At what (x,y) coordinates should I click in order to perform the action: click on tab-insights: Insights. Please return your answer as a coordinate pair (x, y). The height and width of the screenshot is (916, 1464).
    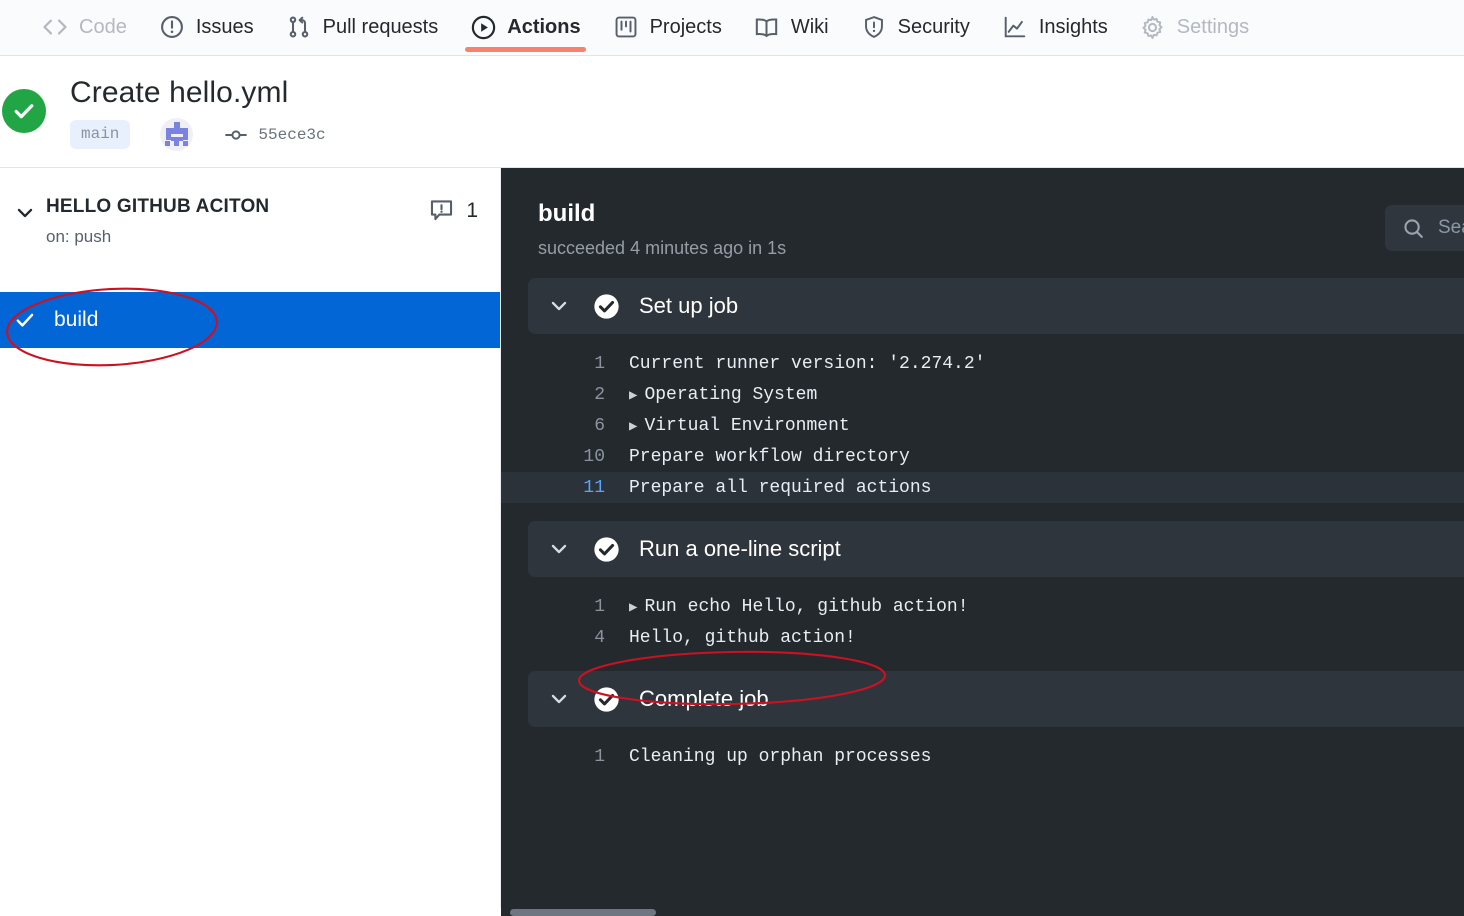
    Looking at the image, I should click on (1055, 27).